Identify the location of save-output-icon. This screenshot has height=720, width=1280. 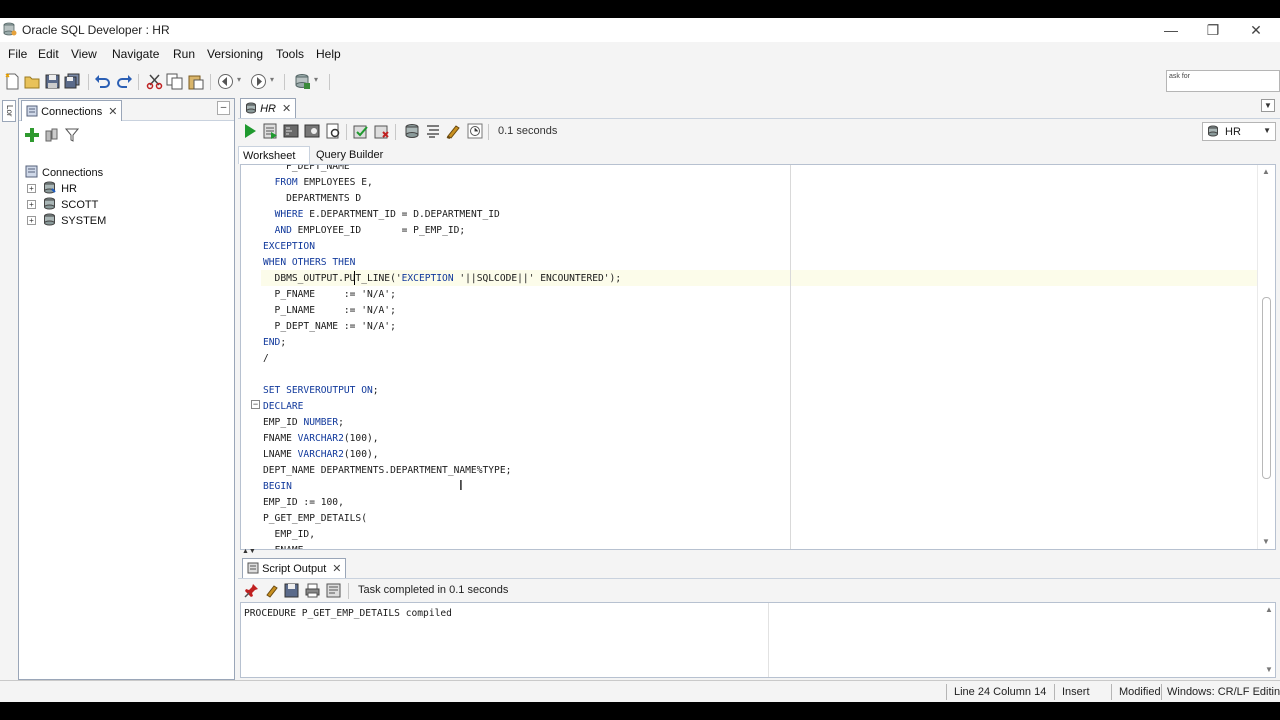
(291, 590).